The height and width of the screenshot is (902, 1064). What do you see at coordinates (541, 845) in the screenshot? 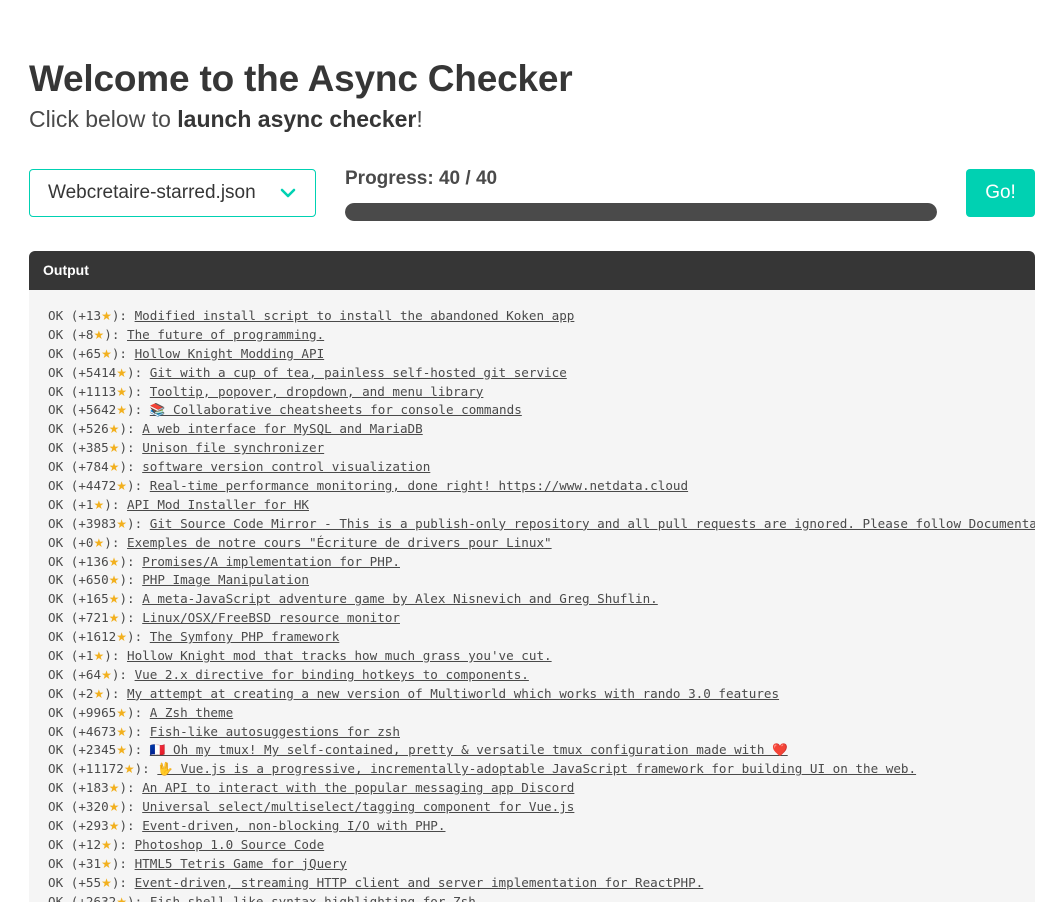
I see `output-line: OK (+12★): Photoshop 1.0 Source Code` at bounding box center [541, 845].